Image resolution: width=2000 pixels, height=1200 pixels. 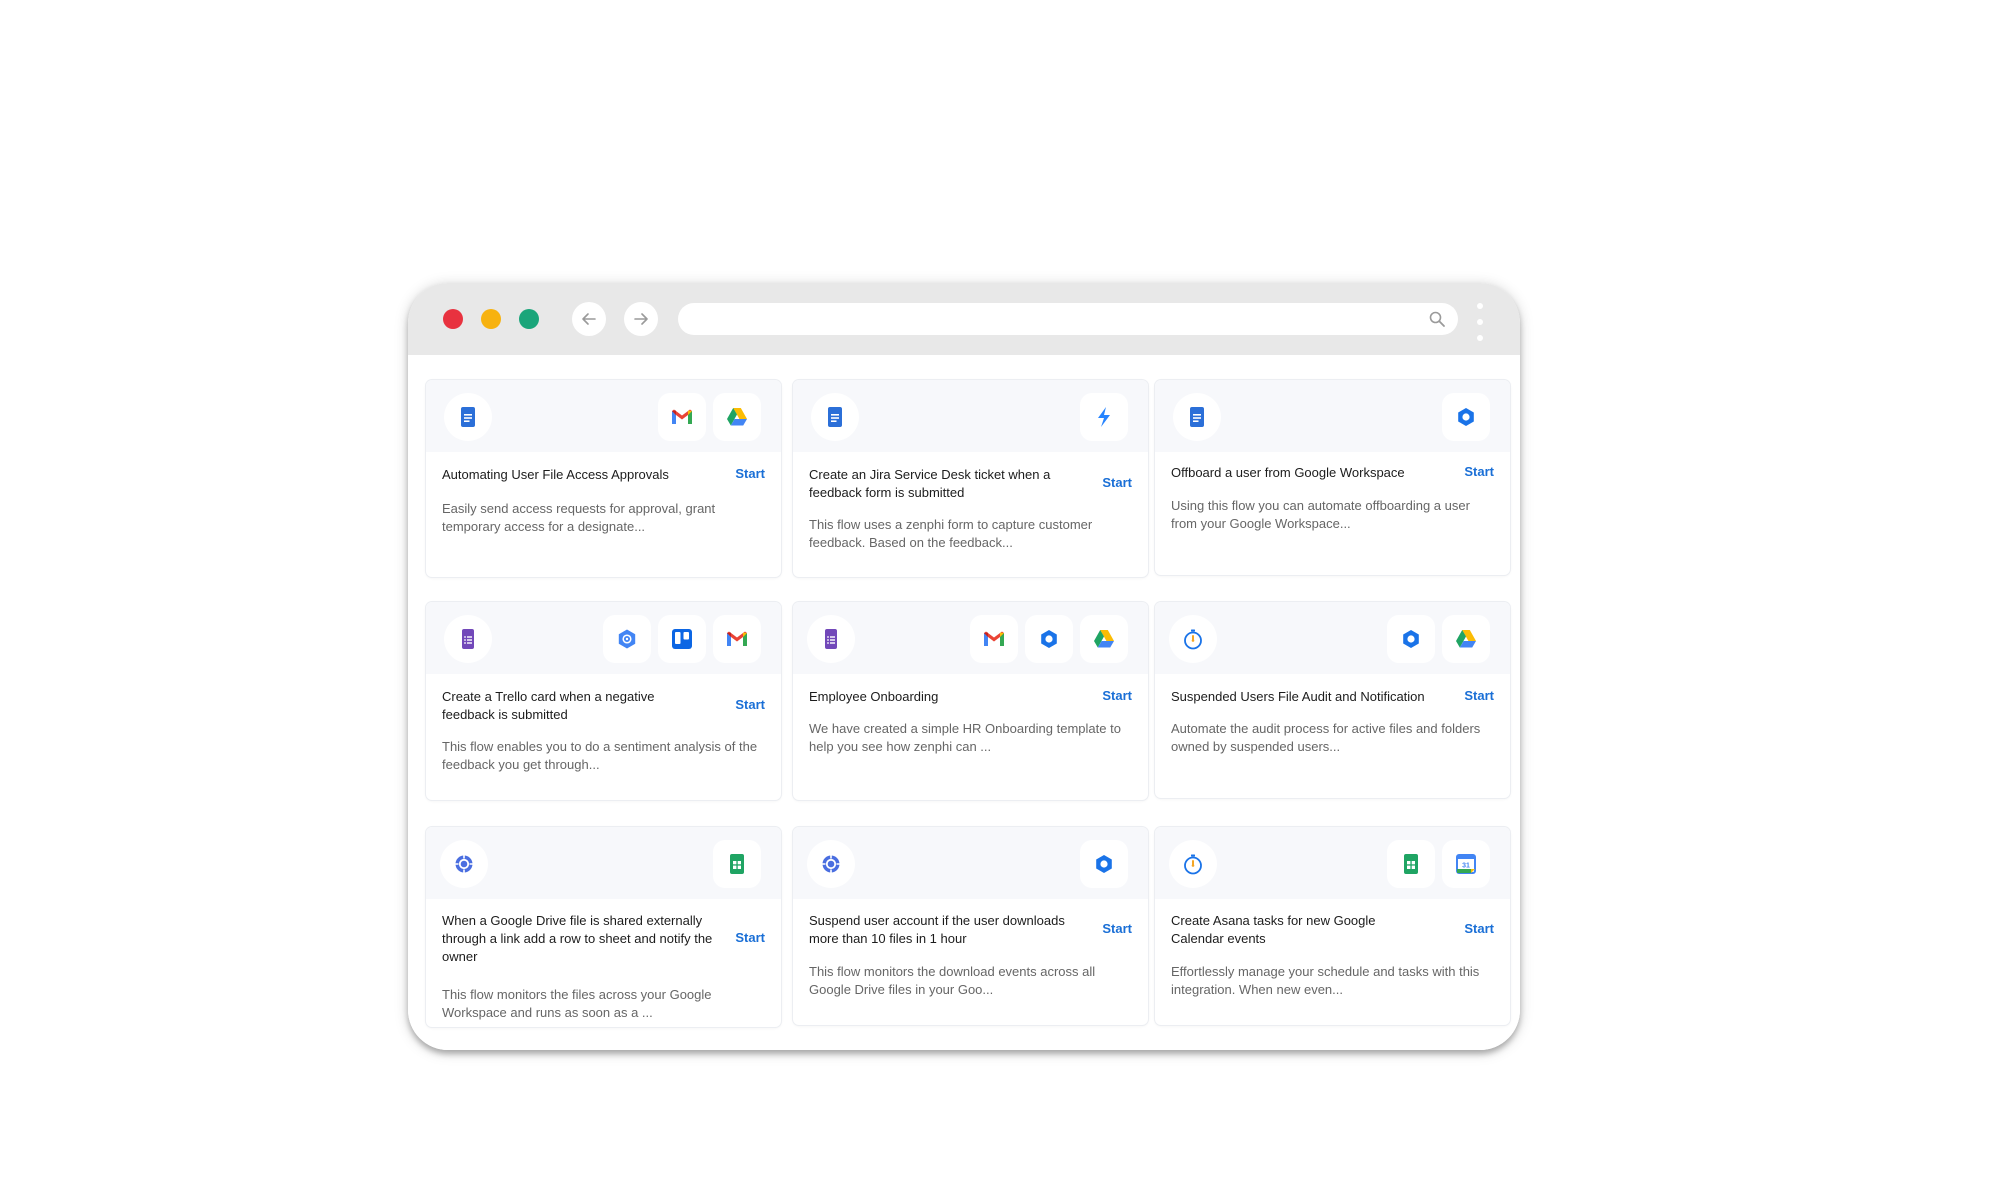 What do you see at coordinates (1332, 863) in the screenshot?
I see `card-header: 31` at bounding box center [1332, 863].